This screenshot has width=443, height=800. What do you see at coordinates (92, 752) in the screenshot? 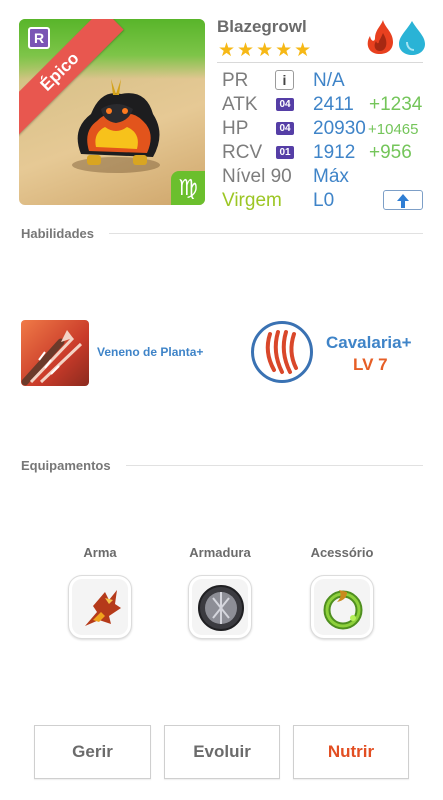
I see `manage-button: Gerir` at bounding box center [92, 752].